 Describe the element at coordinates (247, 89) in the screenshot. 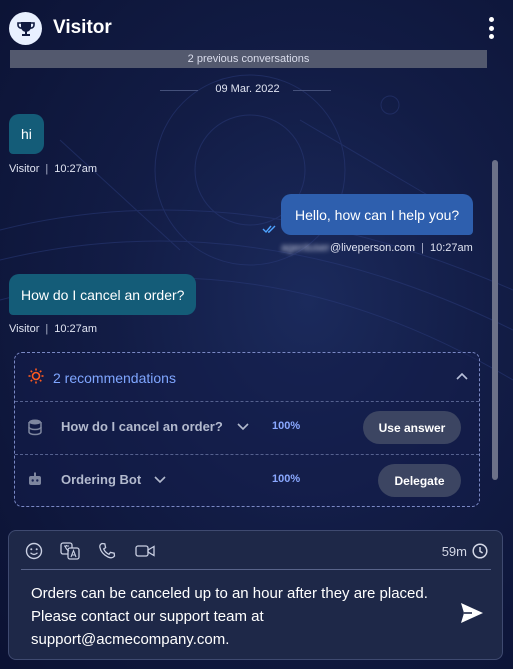

I see `date-label: 09 Mar. 2022` at that location.